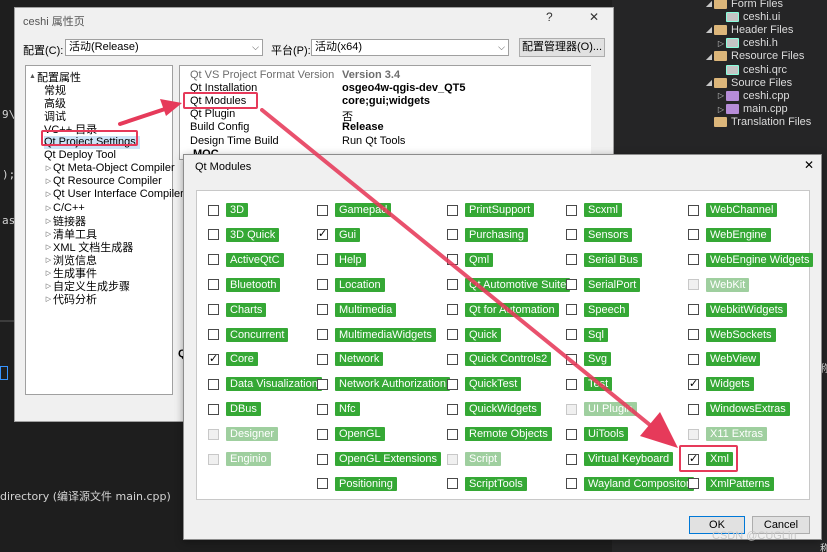 The width and height of the screenshot is (827, 552). What do you see at coordinates (243, 434) in the screenshot?
I see `module-item: Designer` at bounding box center [243, 434].